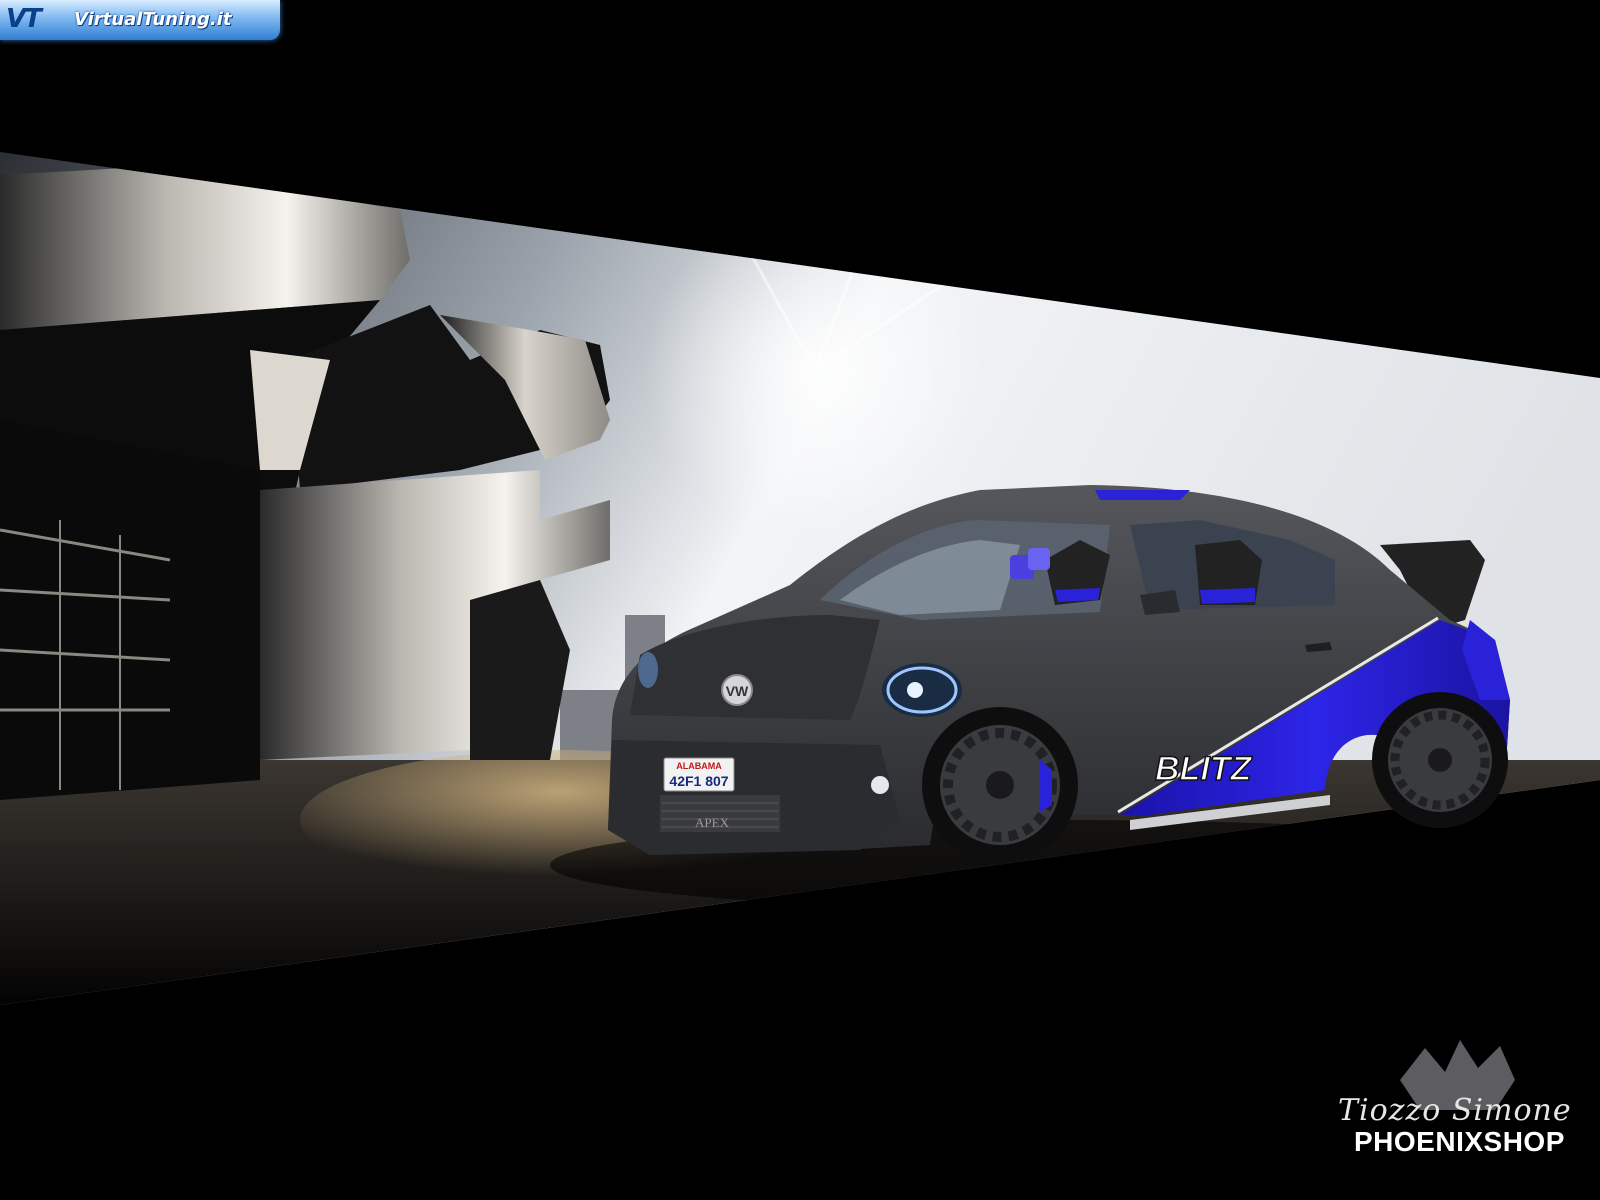 The width and height of the screenshot is (1600, 1200). What do you see at coordinates (698, 781) in the screenshot?
I see `plate-number: 42F1 807` at bounding box center [698, 781].